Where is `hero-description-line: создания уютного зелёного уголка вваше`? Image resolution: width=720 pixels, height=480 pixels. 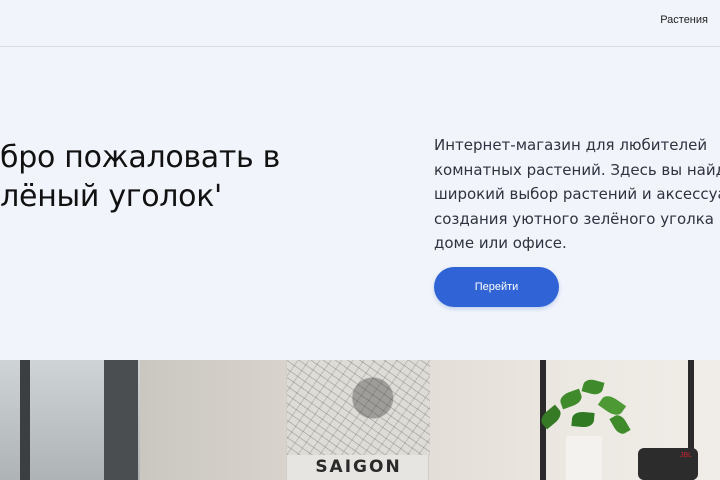 hero-description-line: создания уютного зелёного уголка вваше is located at coordinates (577, 218).